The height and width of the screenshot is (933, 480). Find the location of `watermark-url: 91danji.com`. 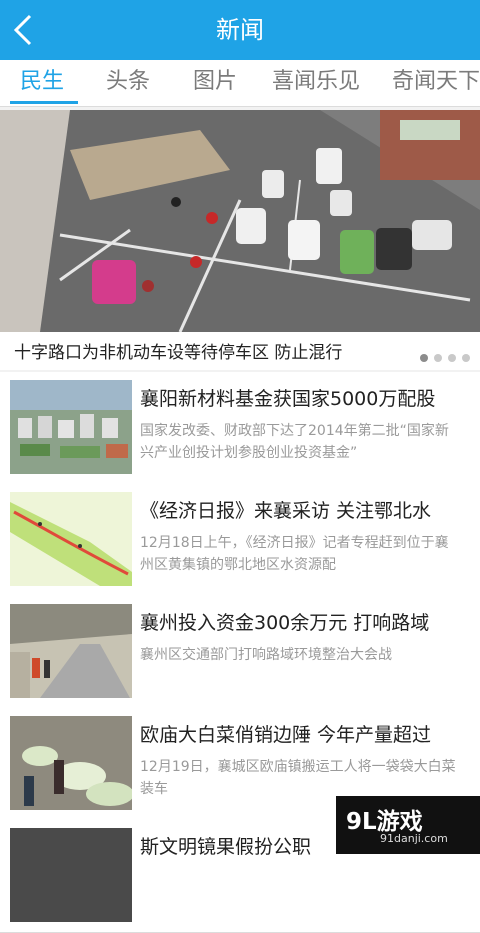

watermark-url: 91danji.com is located at coordinates (414, 838).